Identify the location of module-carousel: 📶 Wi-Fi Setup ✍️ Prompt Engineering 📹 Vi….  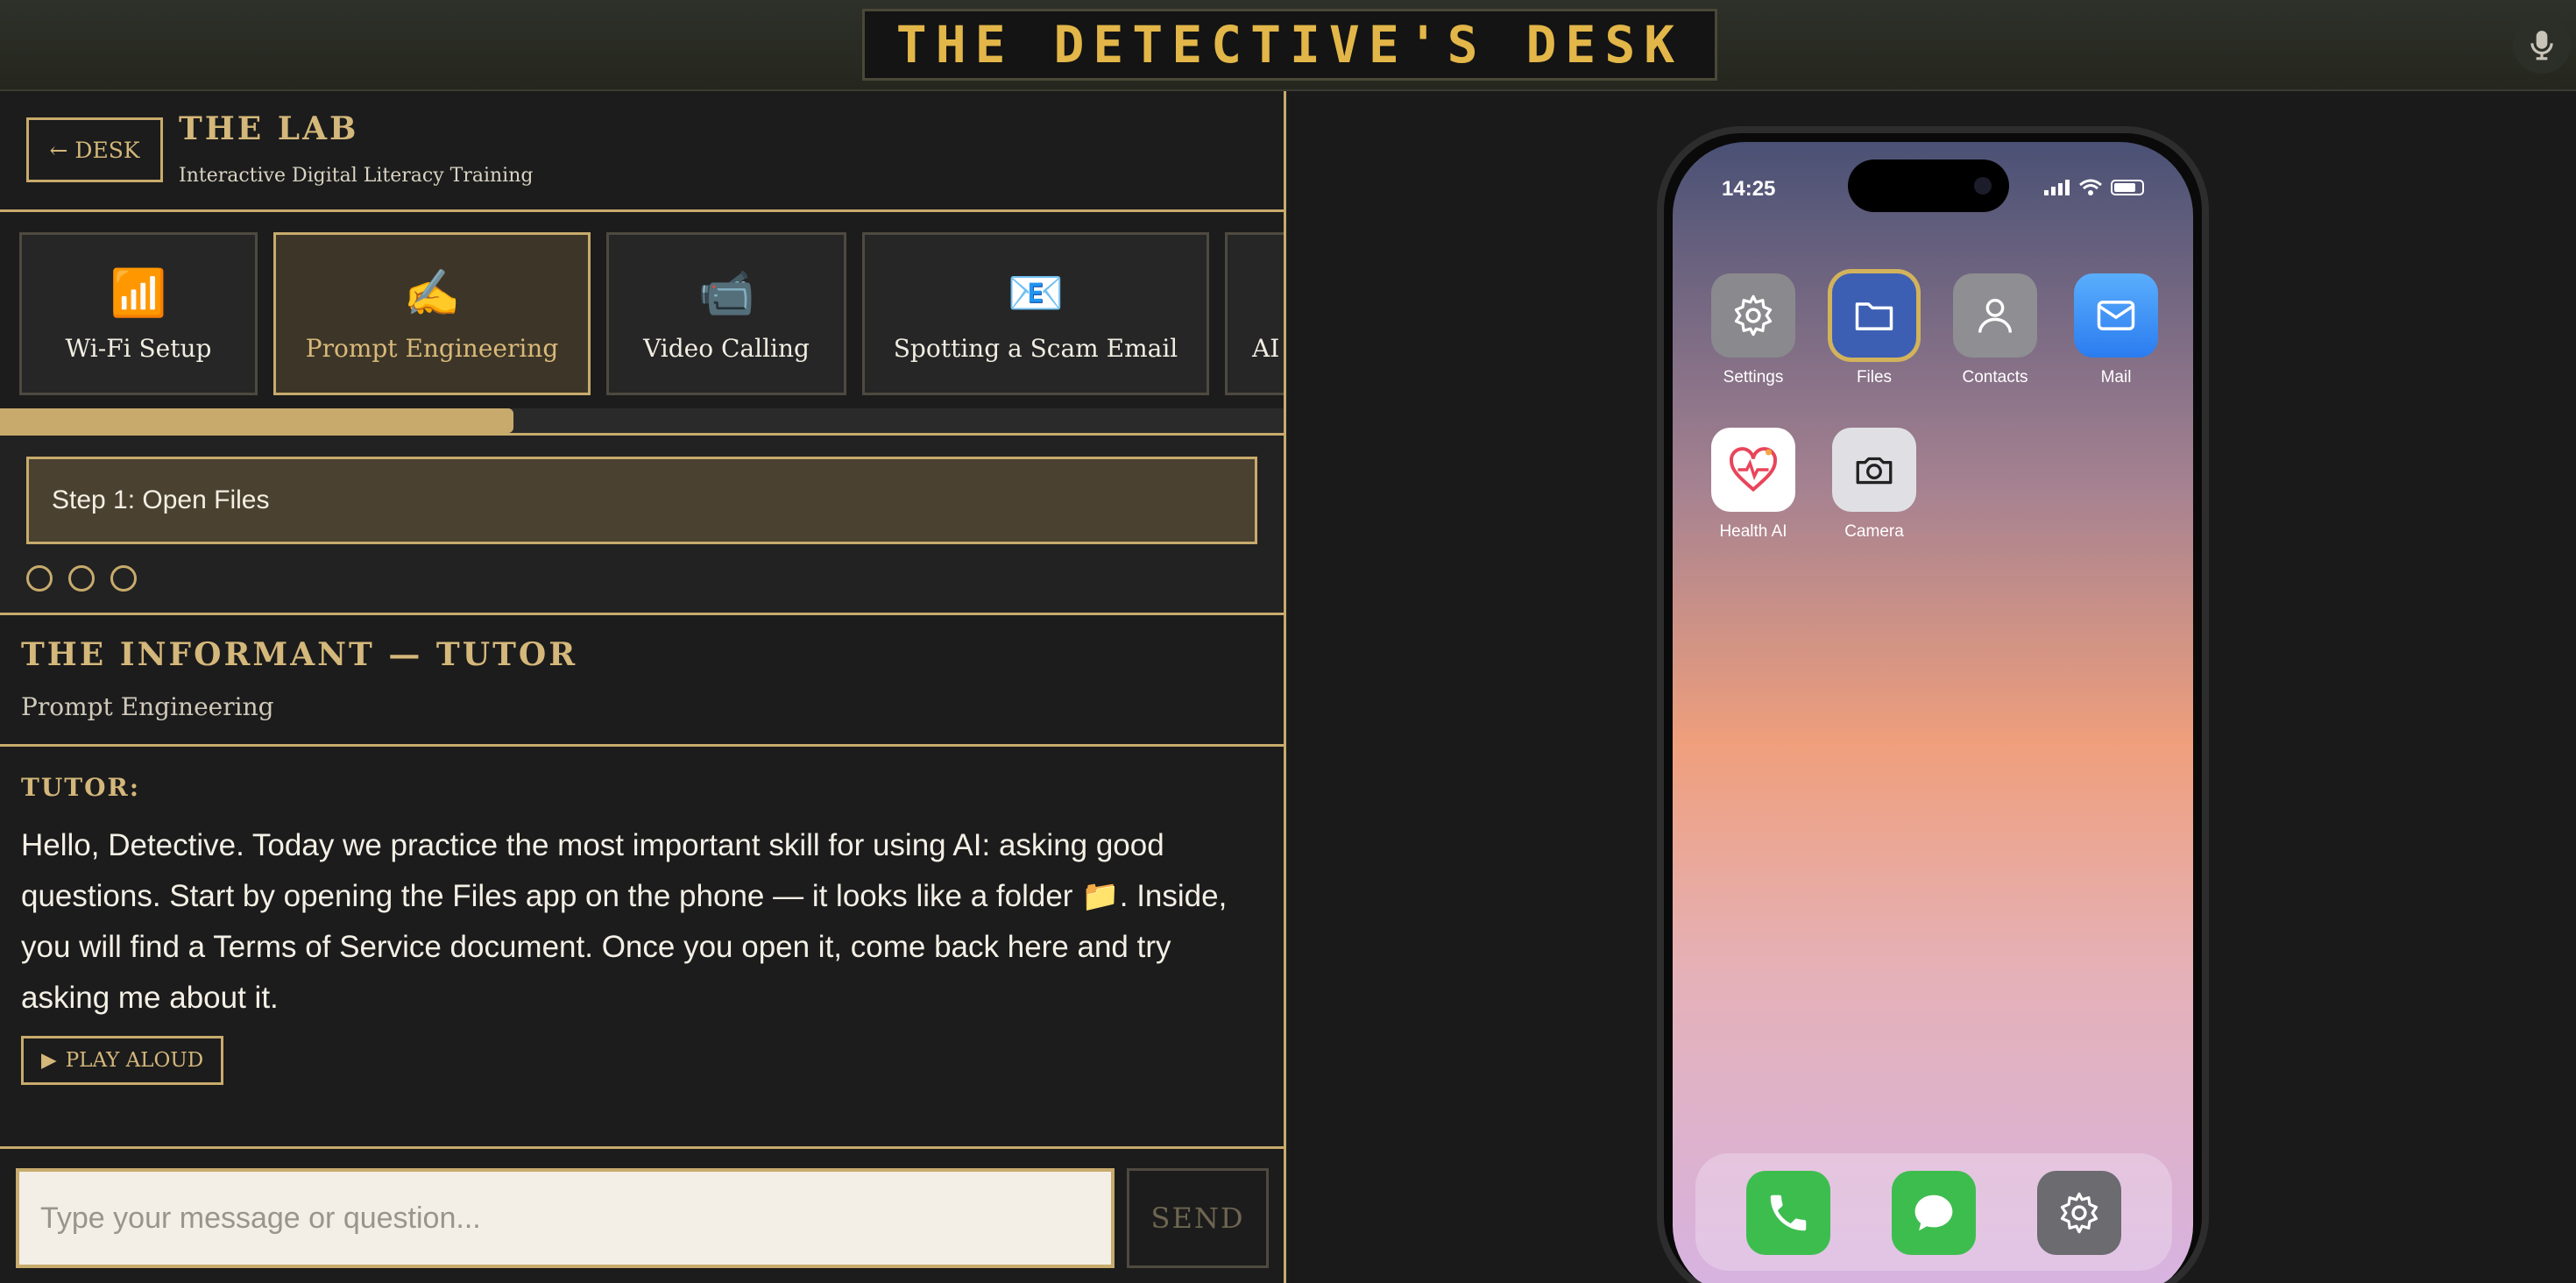
(642, 309).